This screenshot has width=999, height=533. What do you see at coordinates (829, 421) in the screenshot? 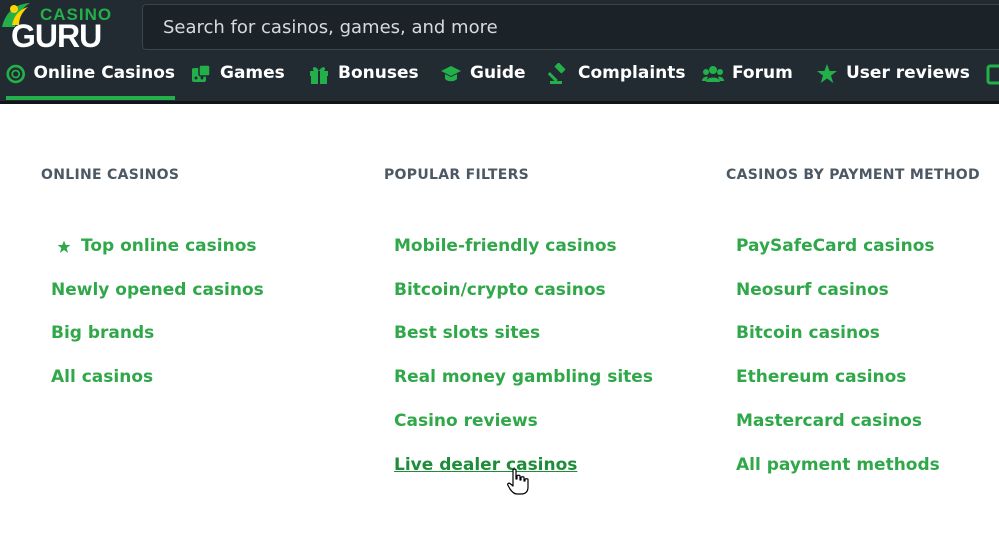
I see `link-mastercard-casinos: Mastercard casinos` at bounding box center [829, 421].